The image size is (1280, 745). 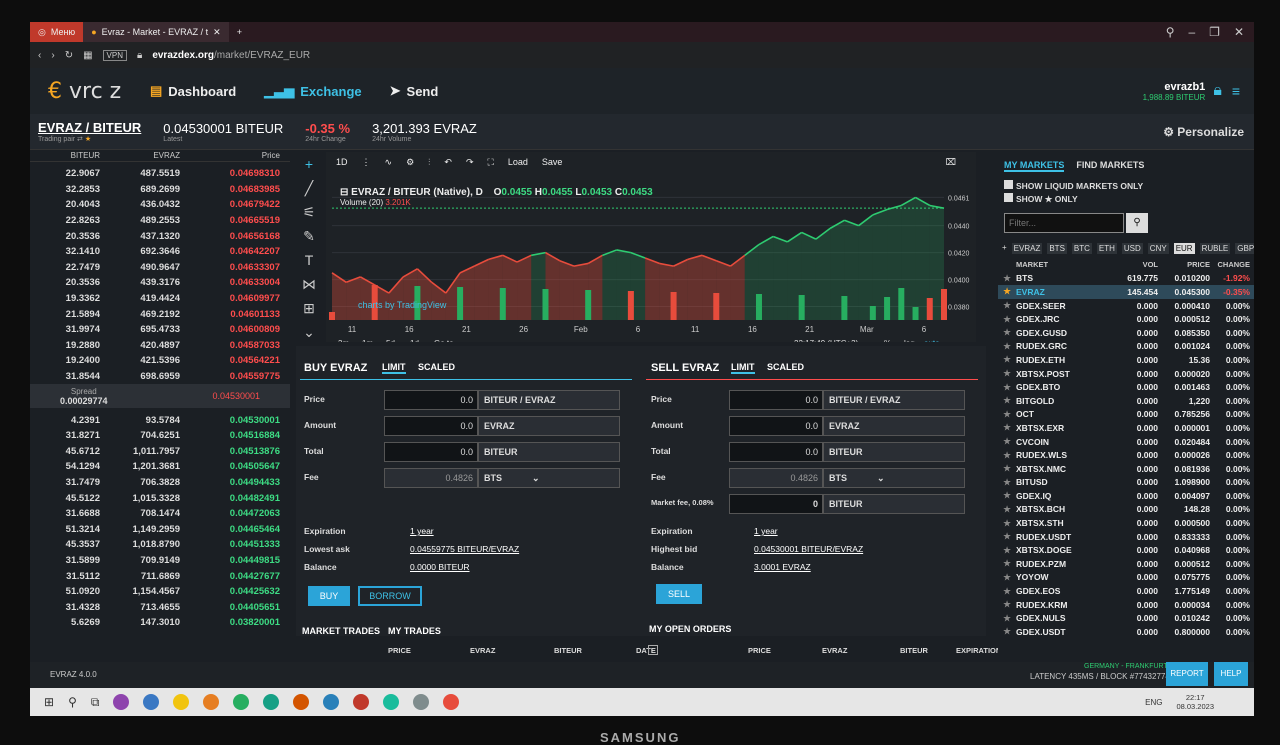 I want to click on pattern-icon: ⋈, so click(x=309, y=284).